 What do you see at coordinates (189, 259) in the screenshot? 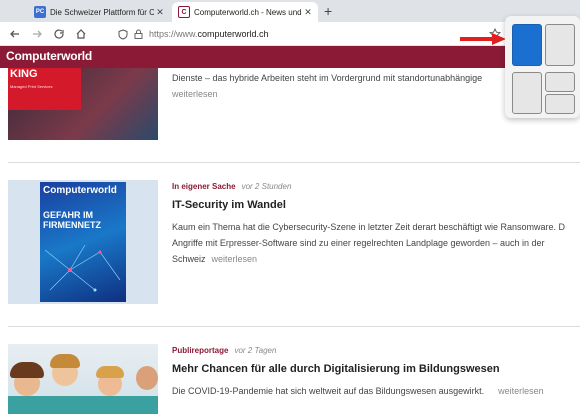
I see `teaser-text: Schweiz` at bounding box center [189, 259].